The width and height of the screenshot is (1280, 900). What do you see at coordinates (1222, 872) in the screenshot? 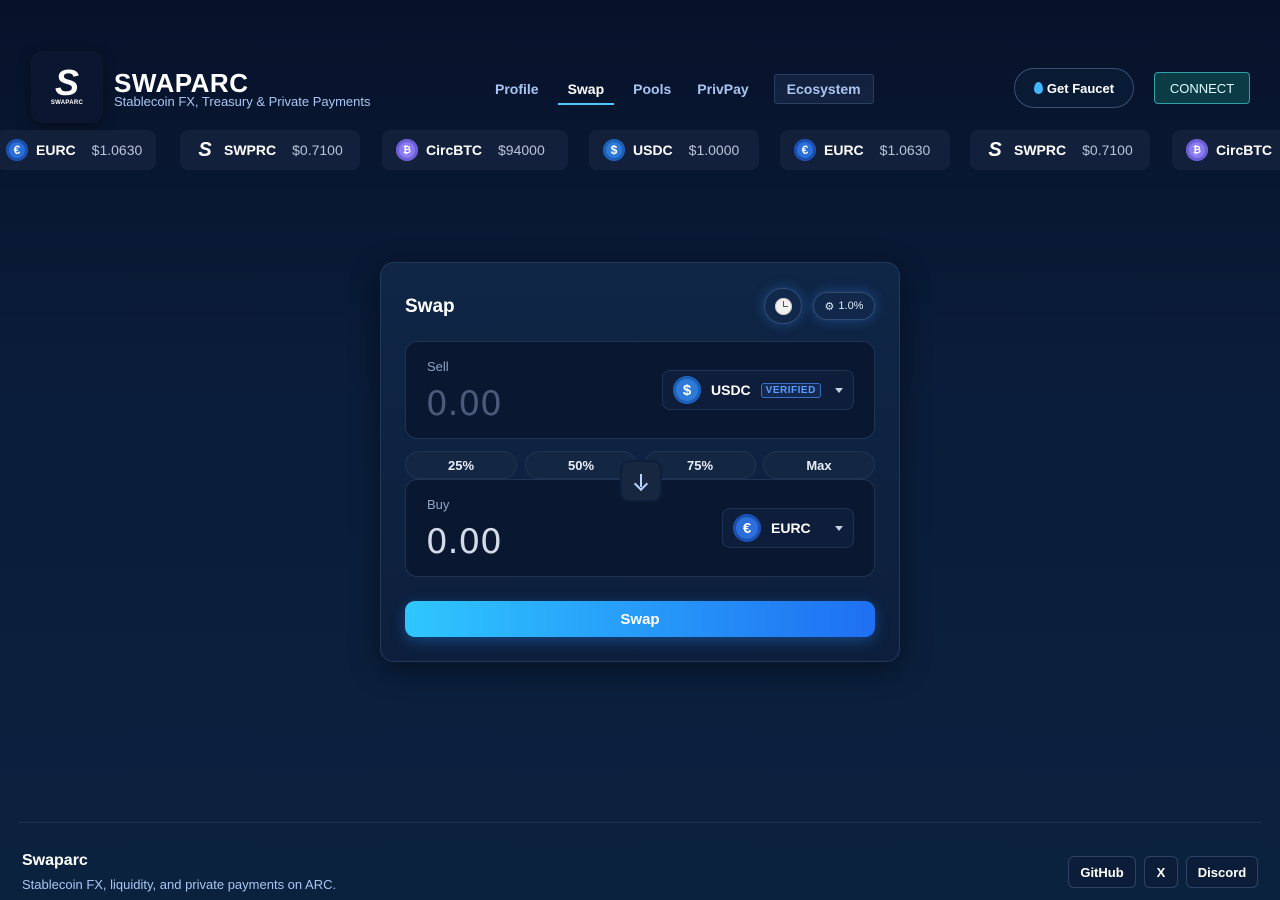
I see `discord-link: Discord` at bounding box center [1222, 872].